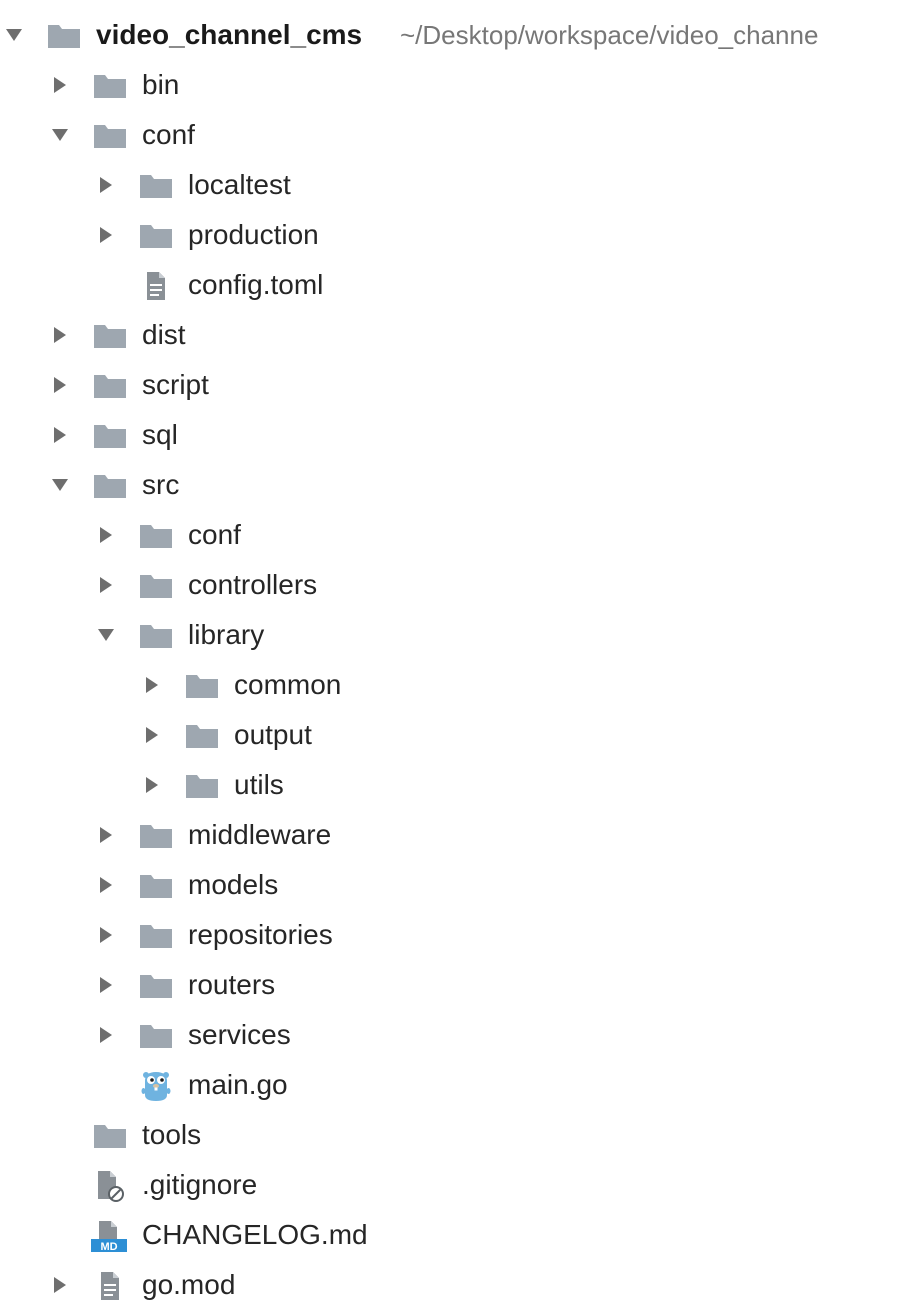 This screenshot has height=1310, width=920. What do you see at coordinates (288, 684) in the screenshot?
I see `tree-item-label: common` at bounding box center [288, 684].